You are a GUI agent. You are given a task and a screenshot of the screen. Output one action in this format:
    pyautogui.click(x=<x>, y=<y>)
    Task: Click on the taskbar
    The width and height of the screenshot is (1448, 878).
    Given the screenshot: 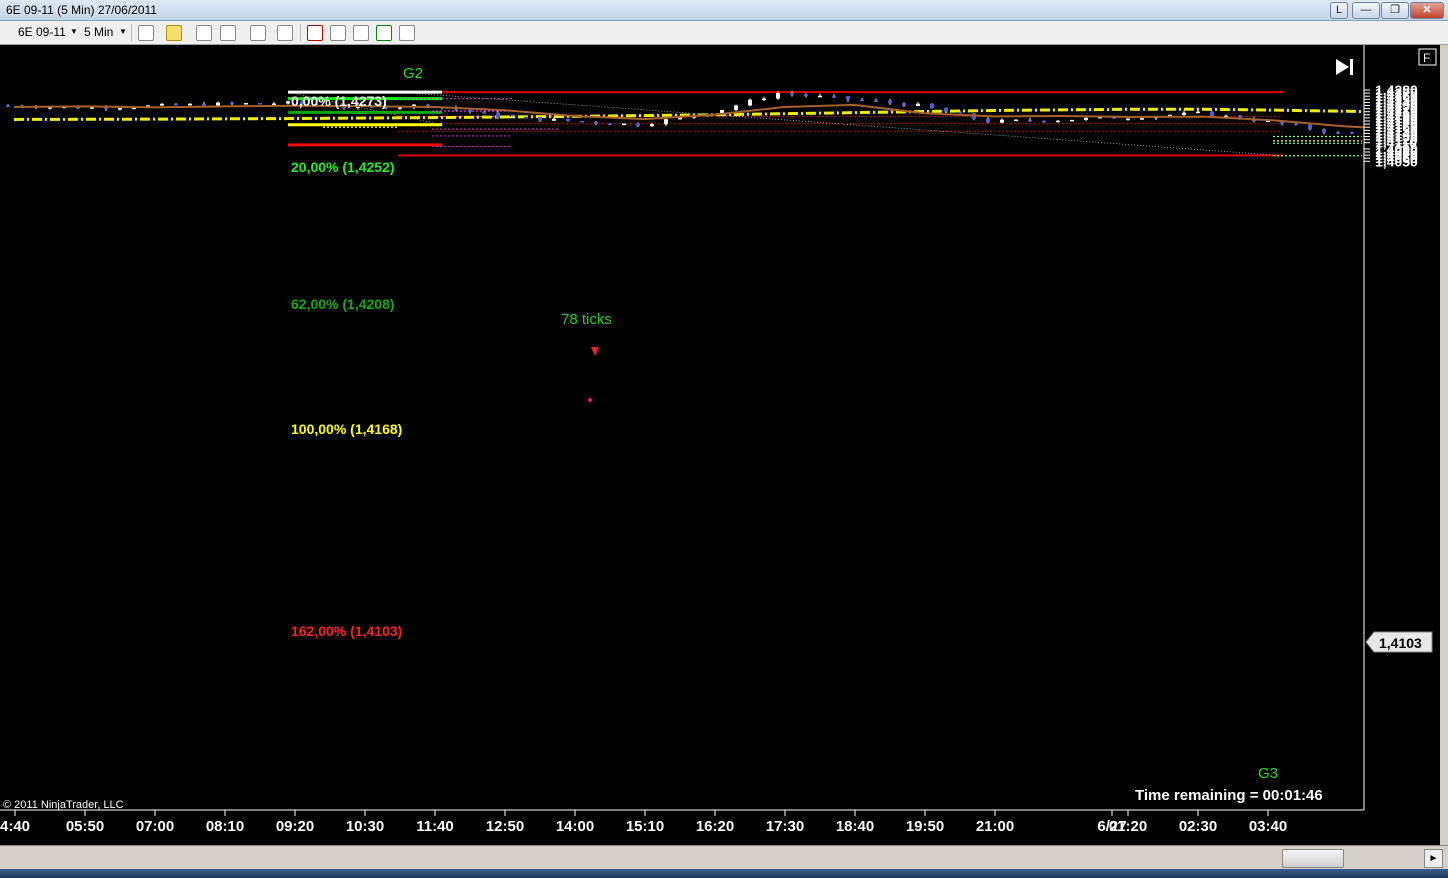 What is the action you would take?
    pyautogui.click(x=724, y=873)
    